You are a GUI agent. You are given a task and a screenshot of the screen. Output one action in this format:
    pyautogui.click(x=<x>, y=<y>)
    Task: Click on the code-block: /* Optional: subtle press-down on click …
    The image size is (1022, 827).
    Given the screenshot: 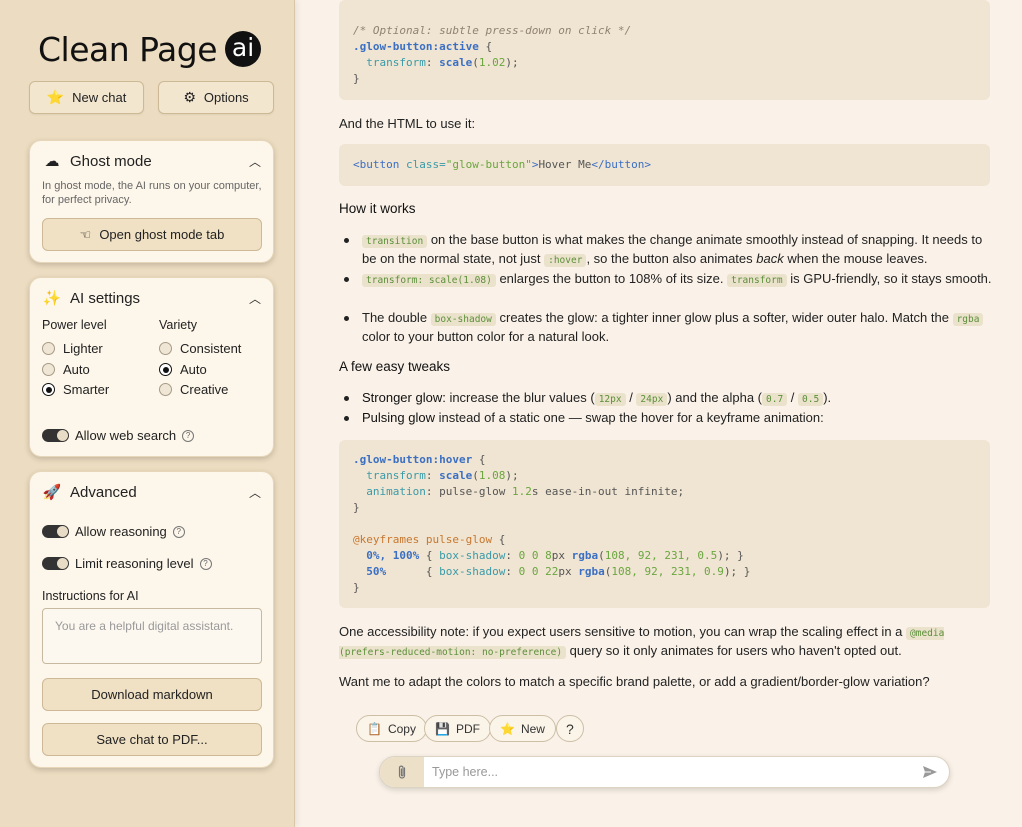 What is the action you would take?
    pyautogui.click(x=664, y=50)
    